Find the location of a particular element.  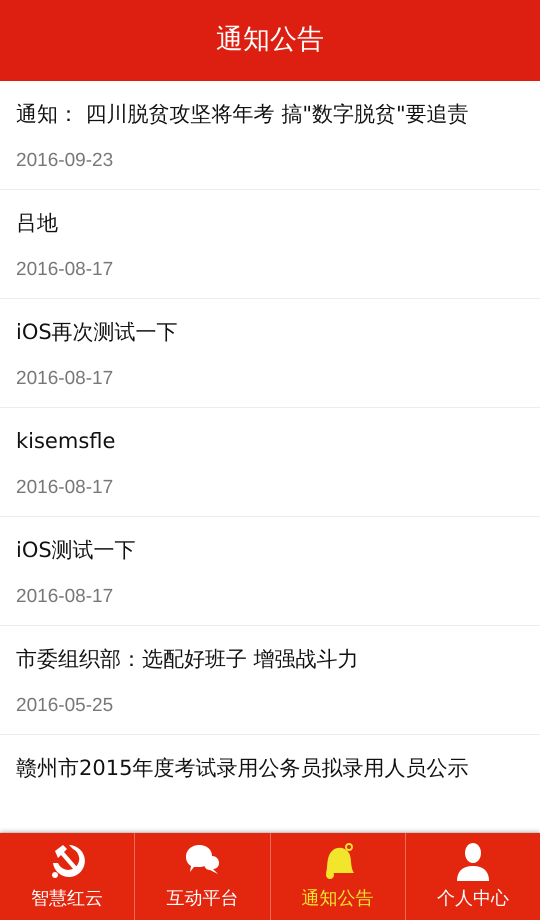

notice-title: 市委组织部：选配好班子 增强战斗力 is located at coordinates (188, 659).